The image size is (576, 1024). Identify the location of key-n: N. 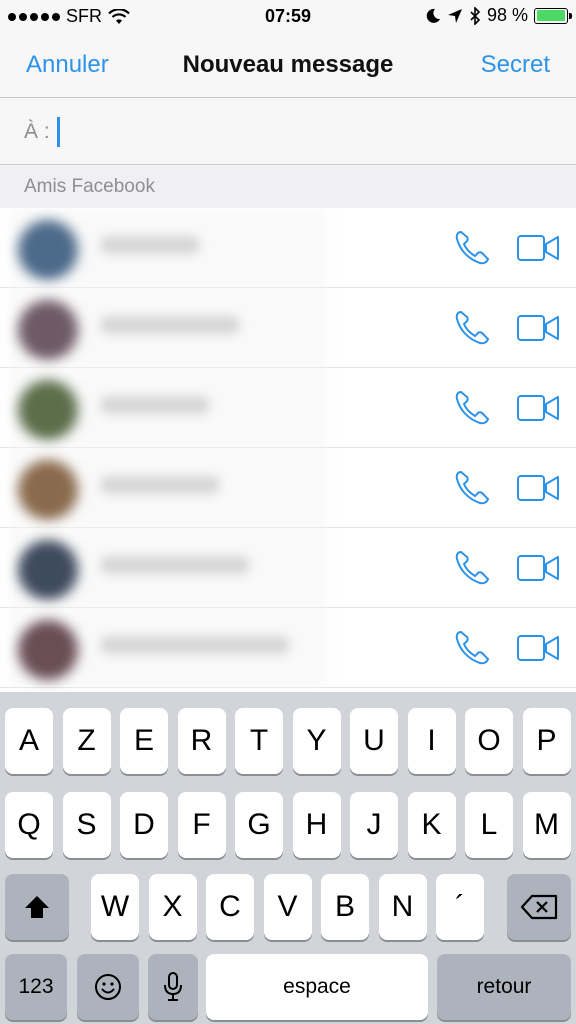
(402, 907).